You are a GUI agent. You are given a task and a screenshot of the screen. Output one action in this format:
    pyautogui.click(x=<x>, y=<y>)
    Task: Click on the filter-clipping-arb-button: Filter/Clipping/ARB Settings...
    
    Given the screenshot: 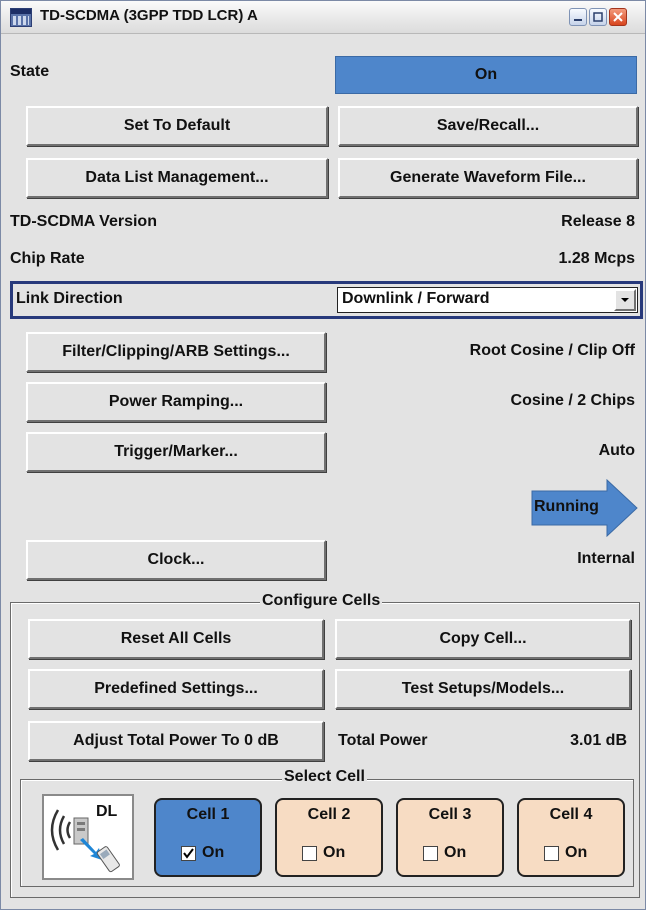 What is the action you would take?
    pyautogui.click(x=176, y=352)
    